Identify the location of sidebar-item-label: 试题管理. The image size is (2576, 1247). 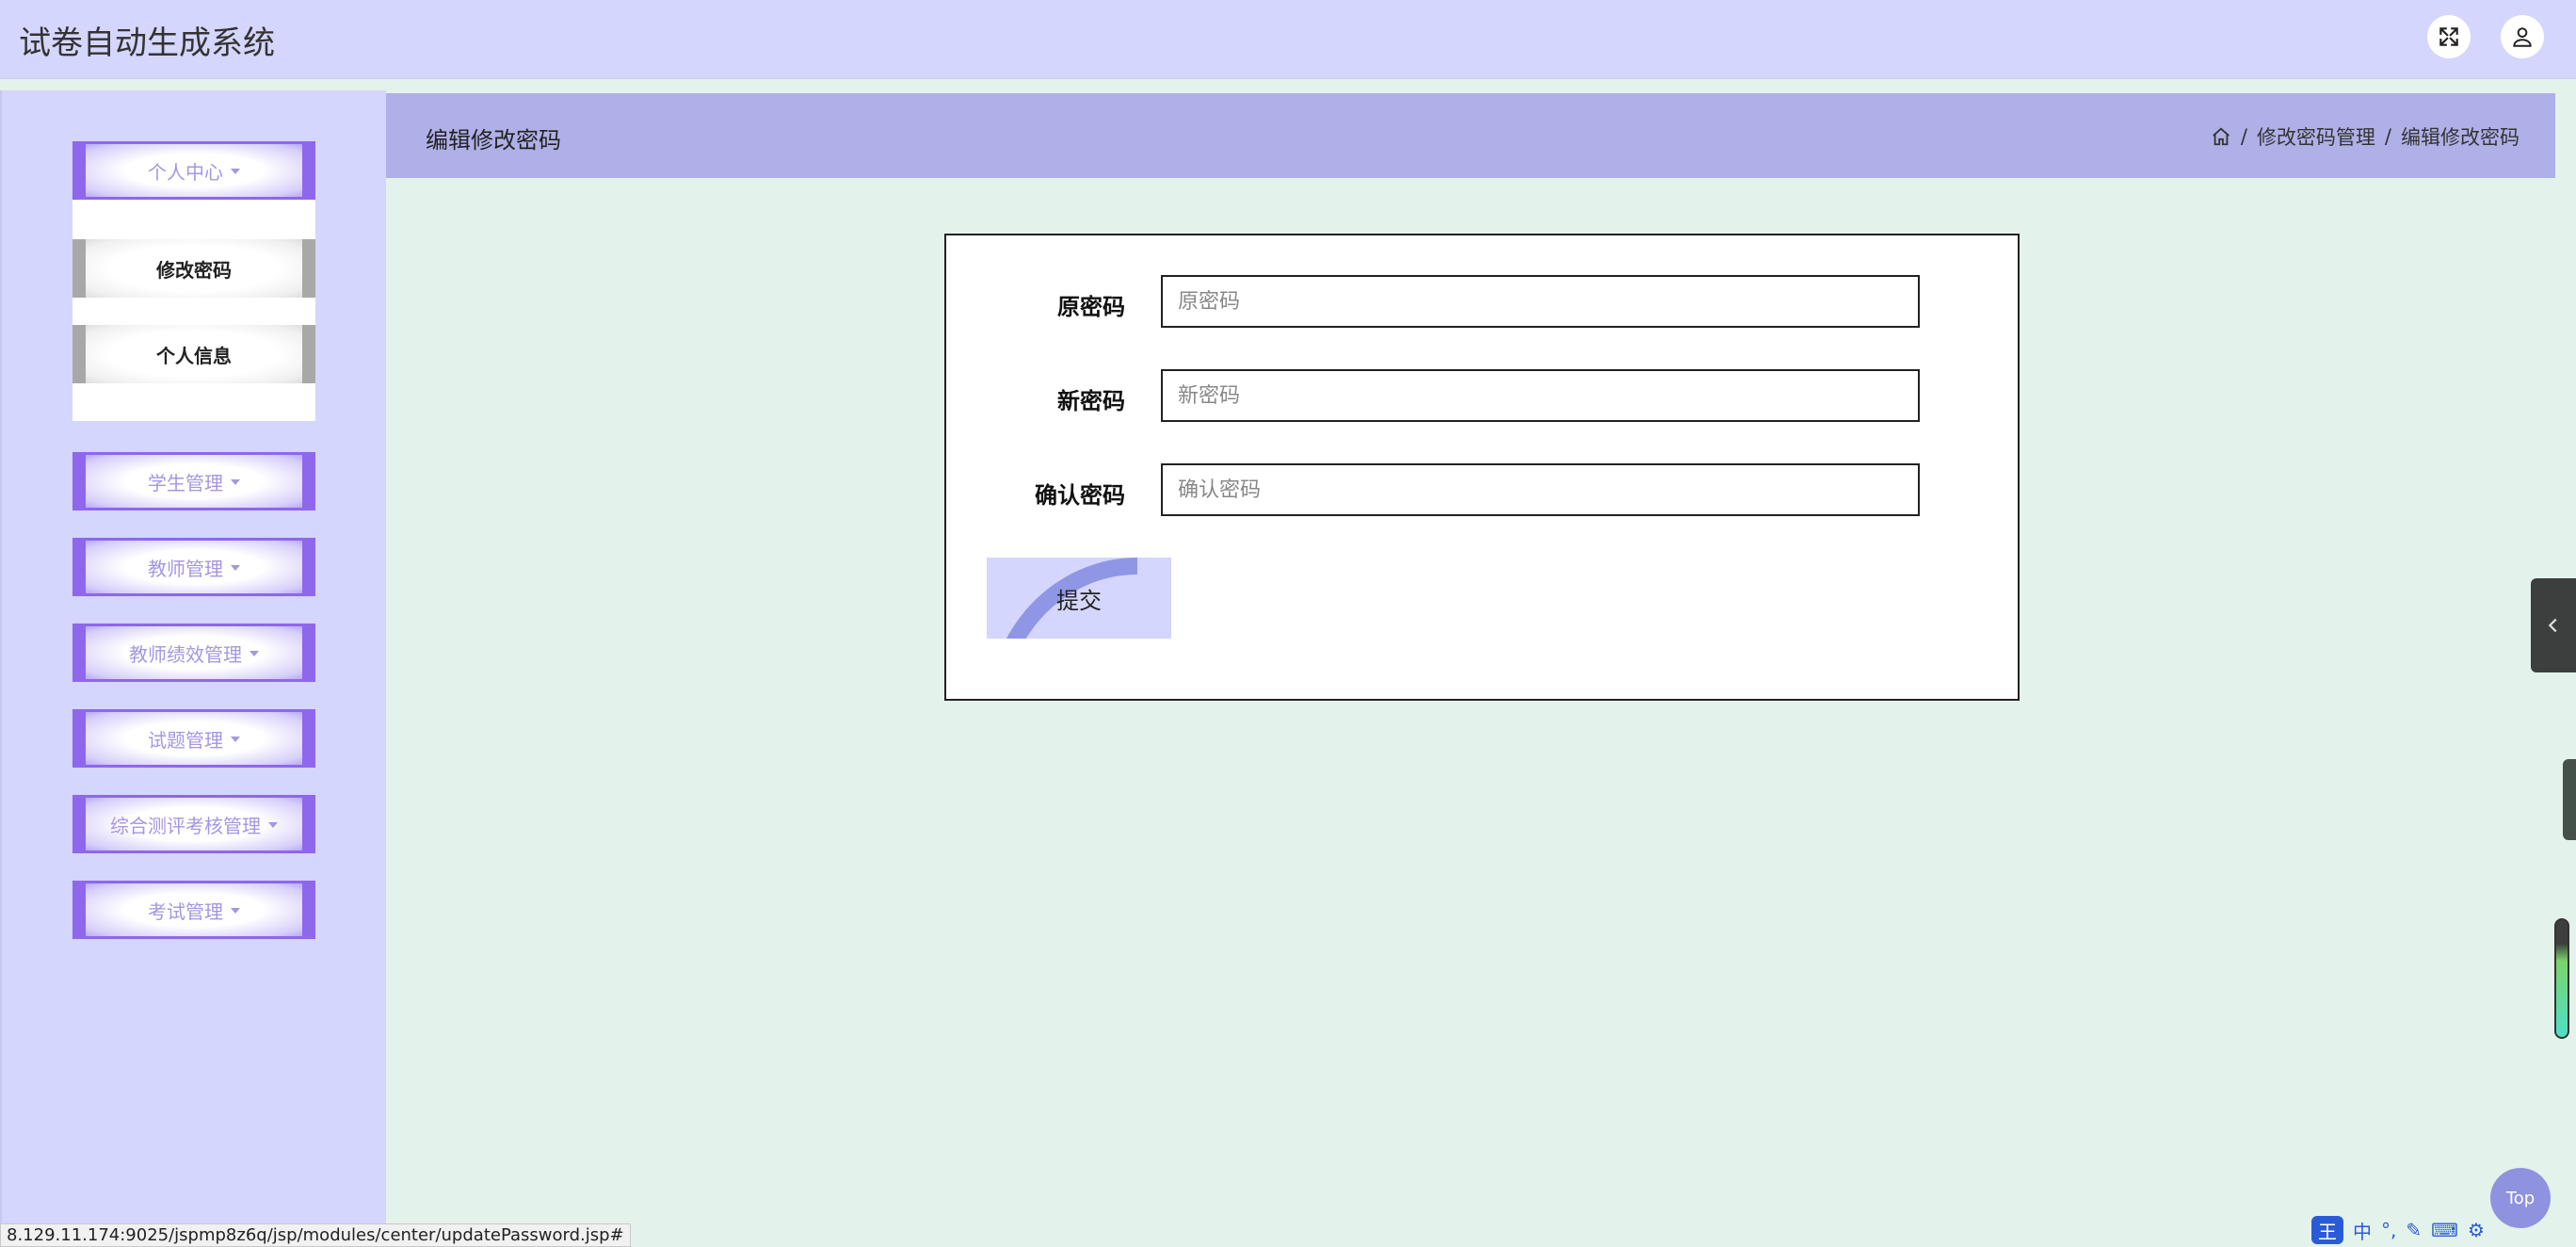
(185, 740).